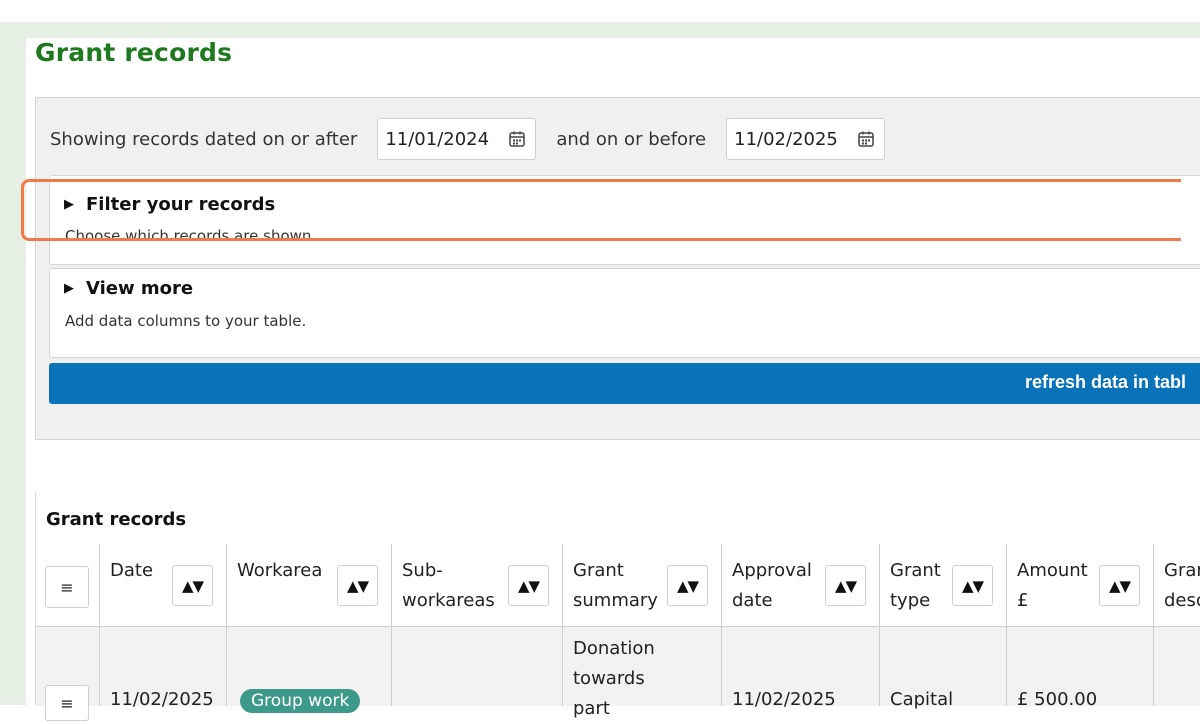 The width and height of the screenshot is (1200, 724). Describe the element at coordinates (609, 678) in the screenshot. I see `cell-line: towards` at that location.